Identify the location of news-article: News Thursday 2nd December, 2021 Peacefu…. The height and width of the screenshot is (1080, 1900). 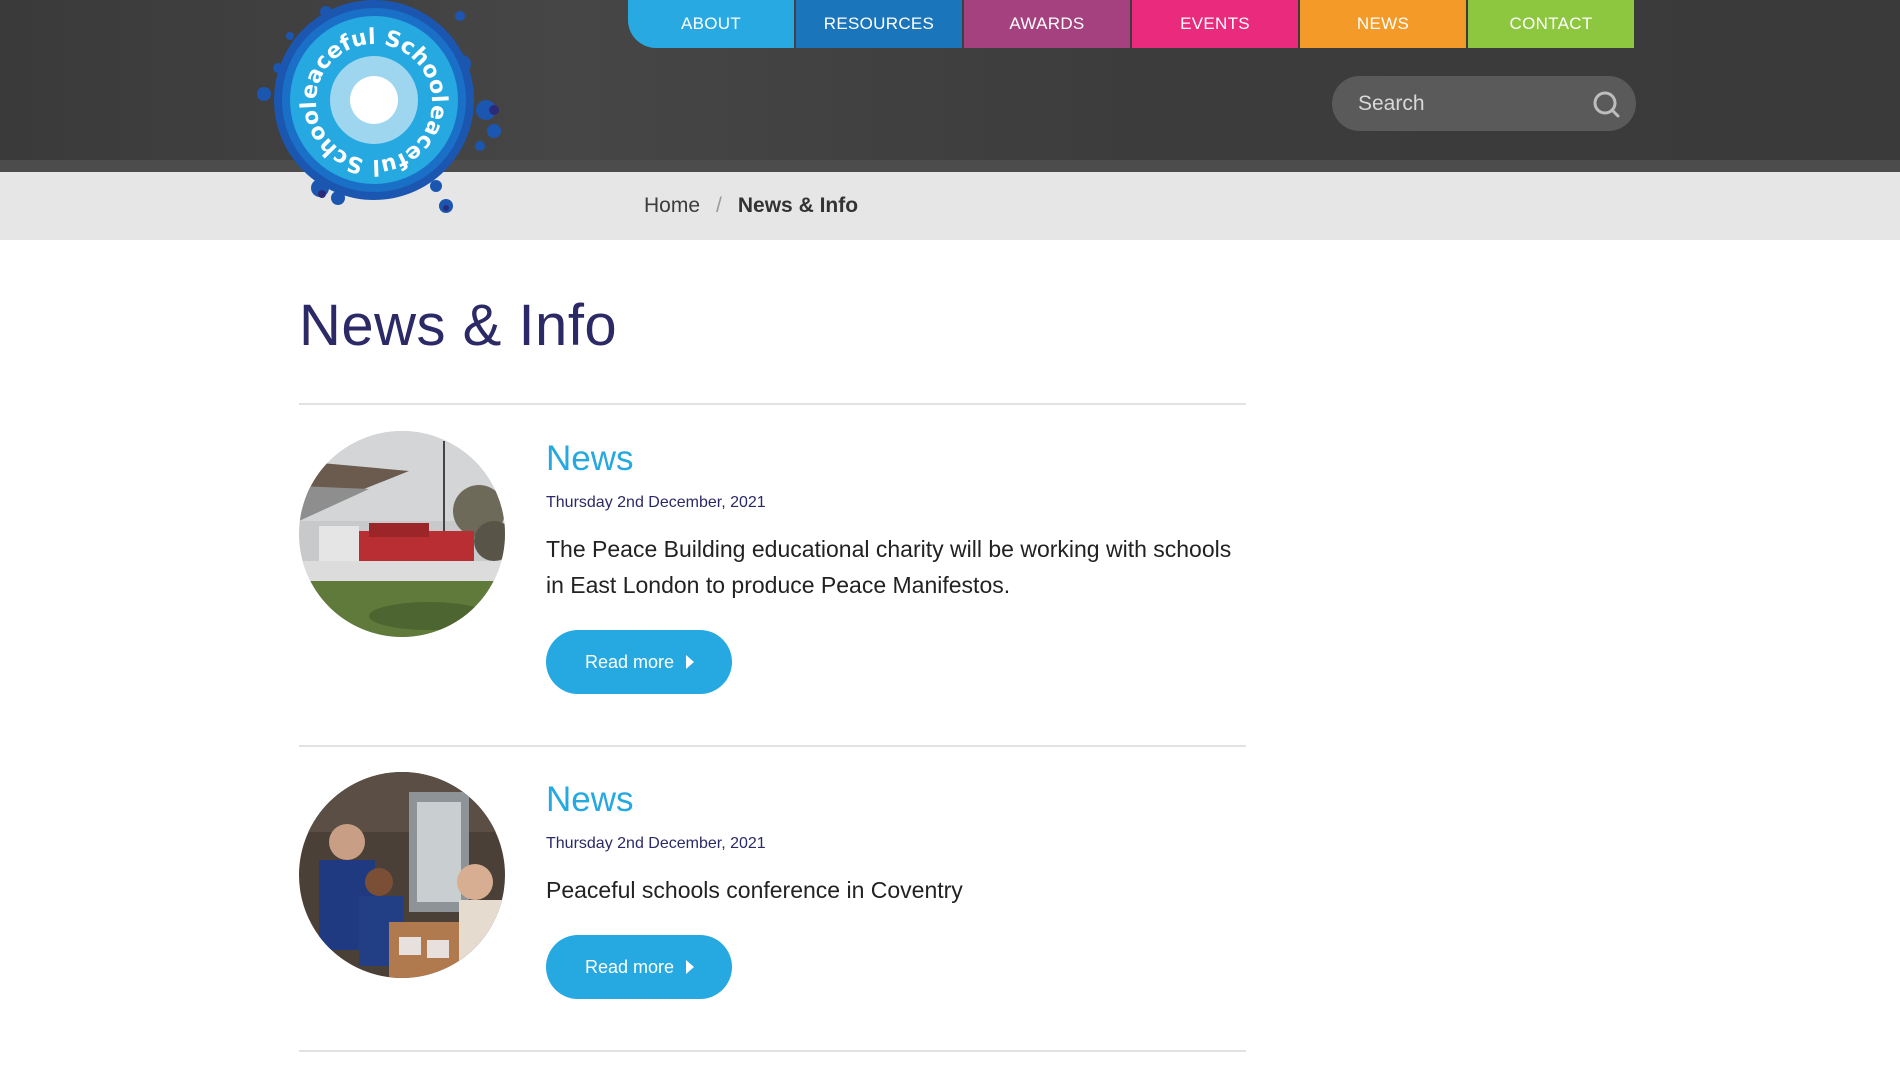
(772, 897).